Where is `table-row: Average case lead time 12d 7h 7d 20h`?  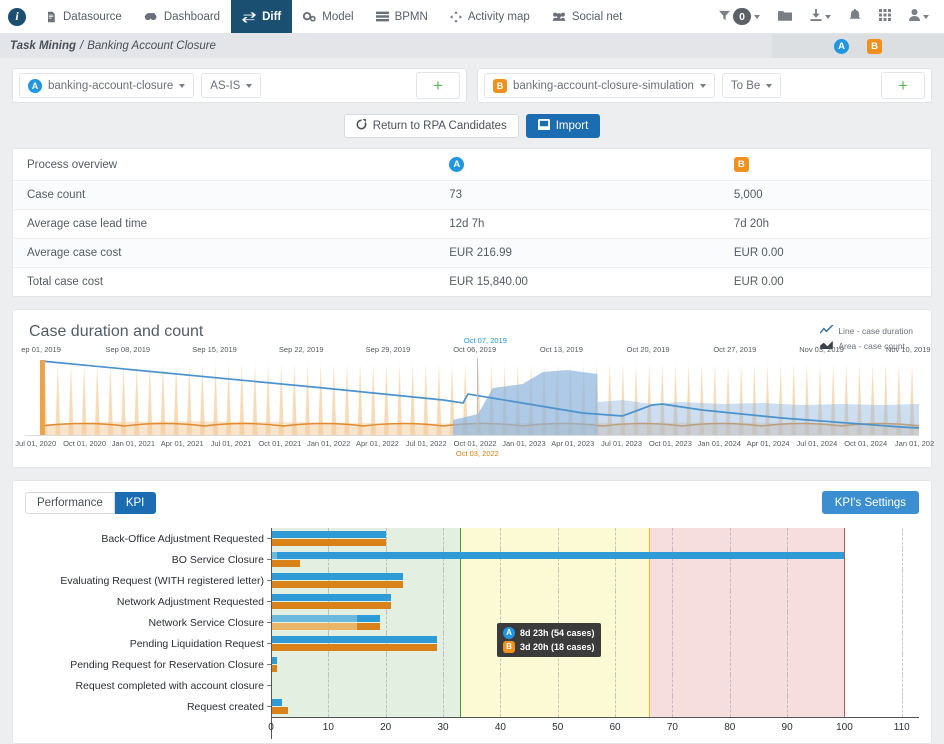 table-row: Average case lead time 12d 7h 7d 20h is located at coordinates (472, 224).